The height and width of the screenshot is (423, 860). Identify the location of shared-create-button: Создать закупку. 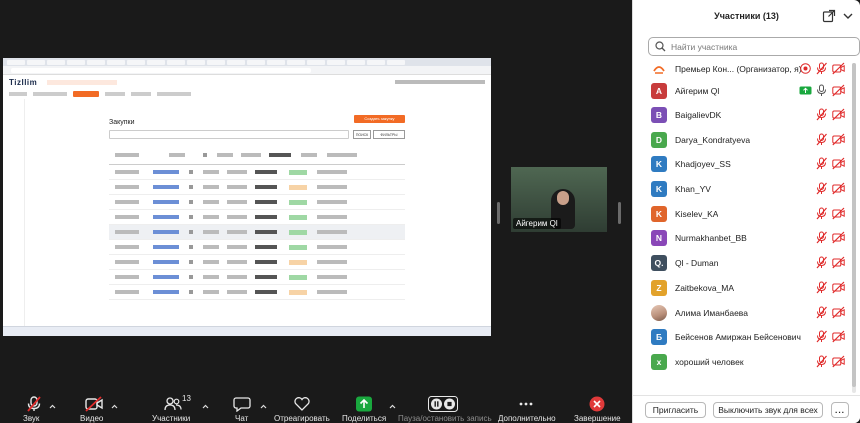
(379, 119).